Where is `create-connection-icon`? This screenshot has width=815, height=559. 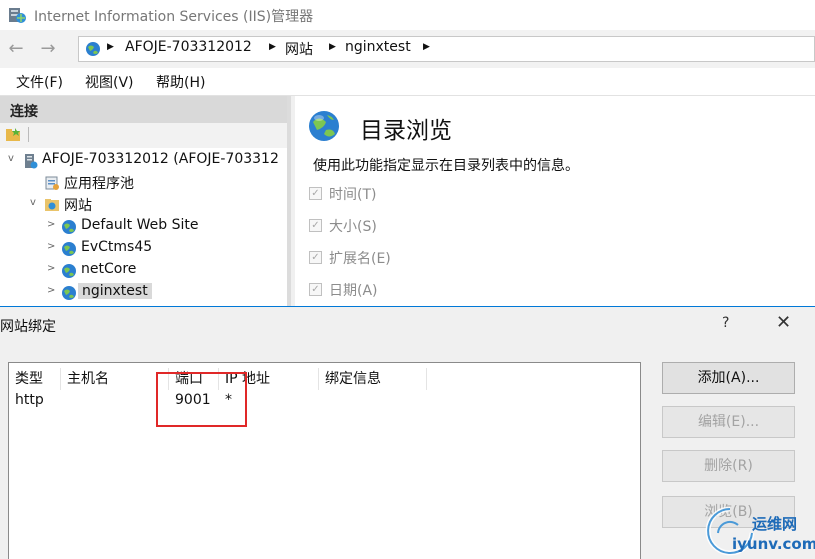
create-connection-icon is located at coordinates (13, 134).